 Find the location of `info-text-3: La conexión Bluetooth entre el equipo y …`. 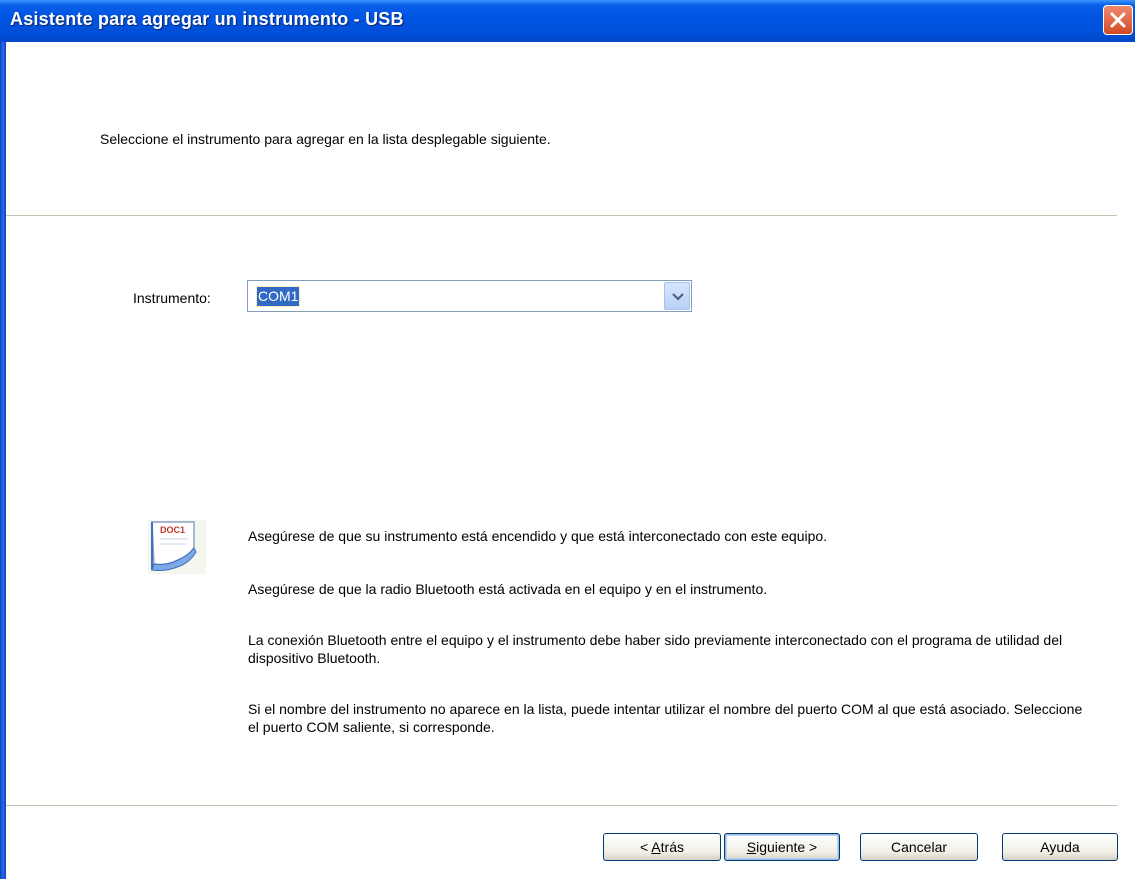

info-text-3: La conexión Bluetooth entre el equipo y … is located at coordinates (655, 649).